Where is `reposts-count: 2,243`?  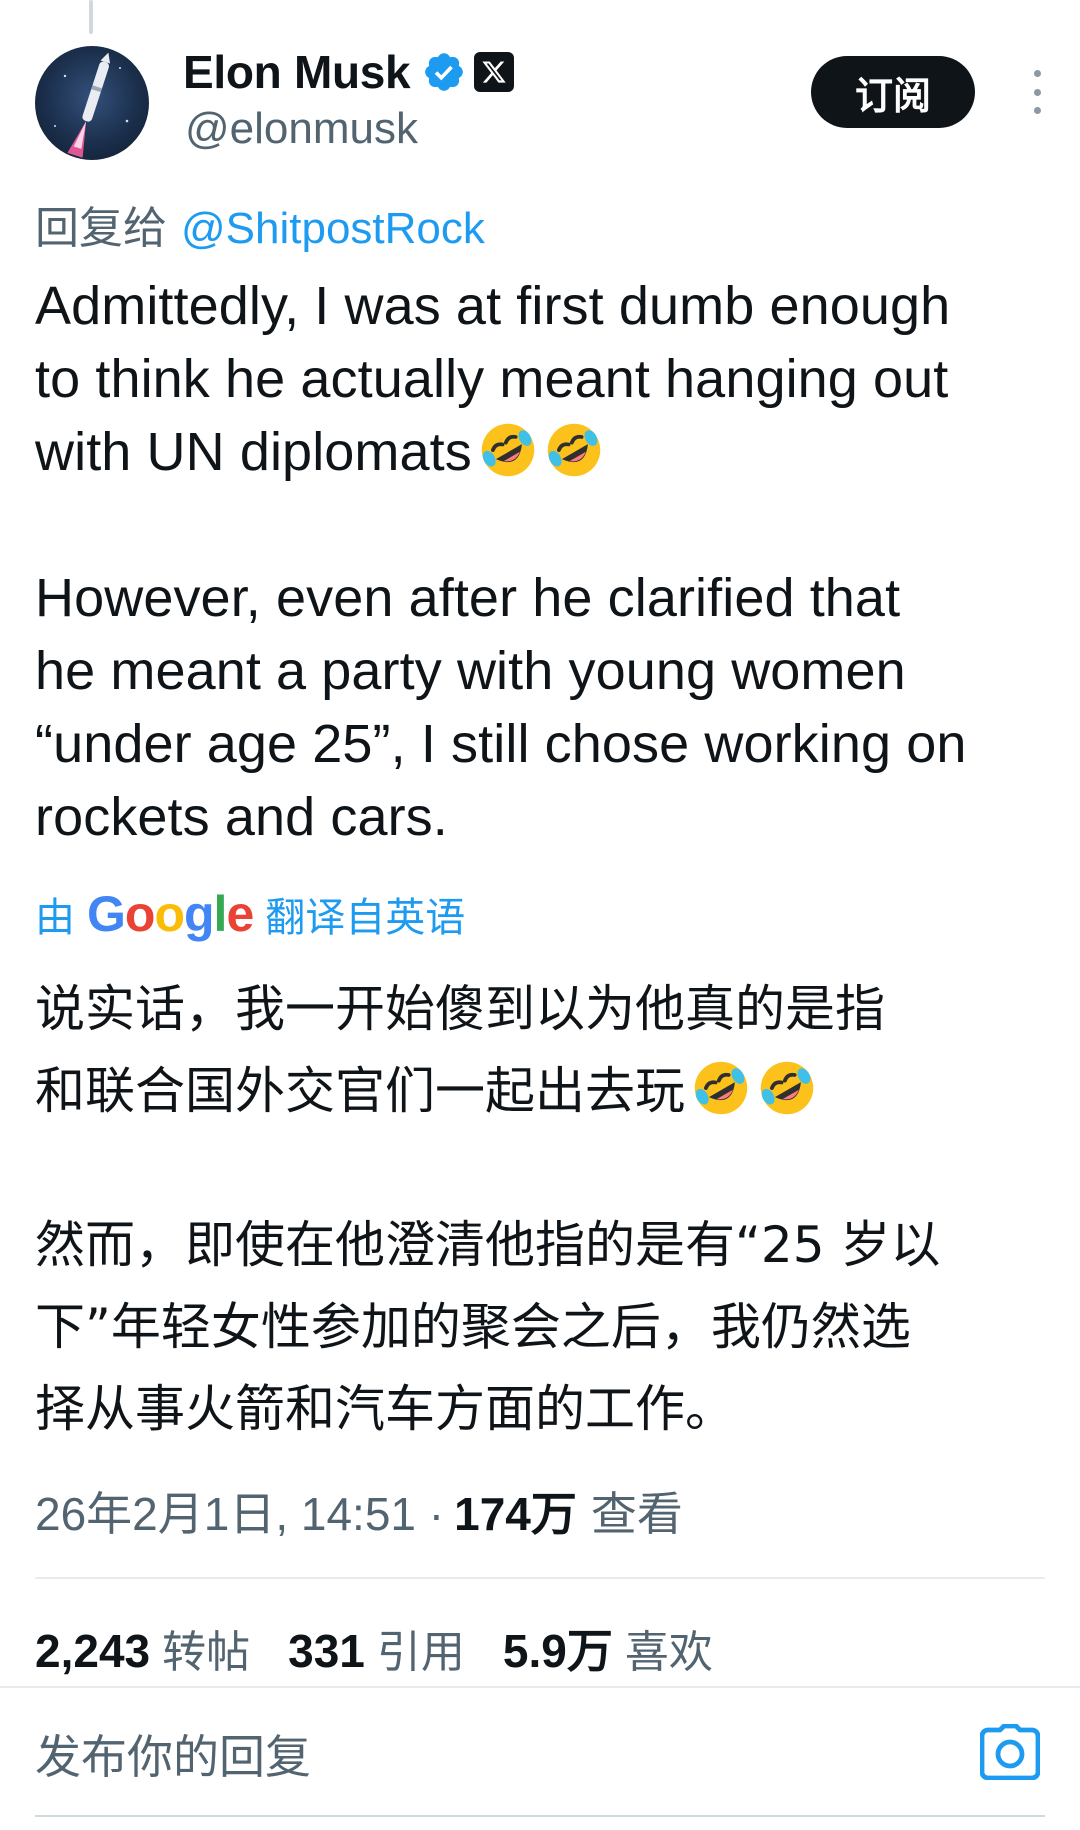 reposts-count: 2,243 is located at coordinates (93, 1651).